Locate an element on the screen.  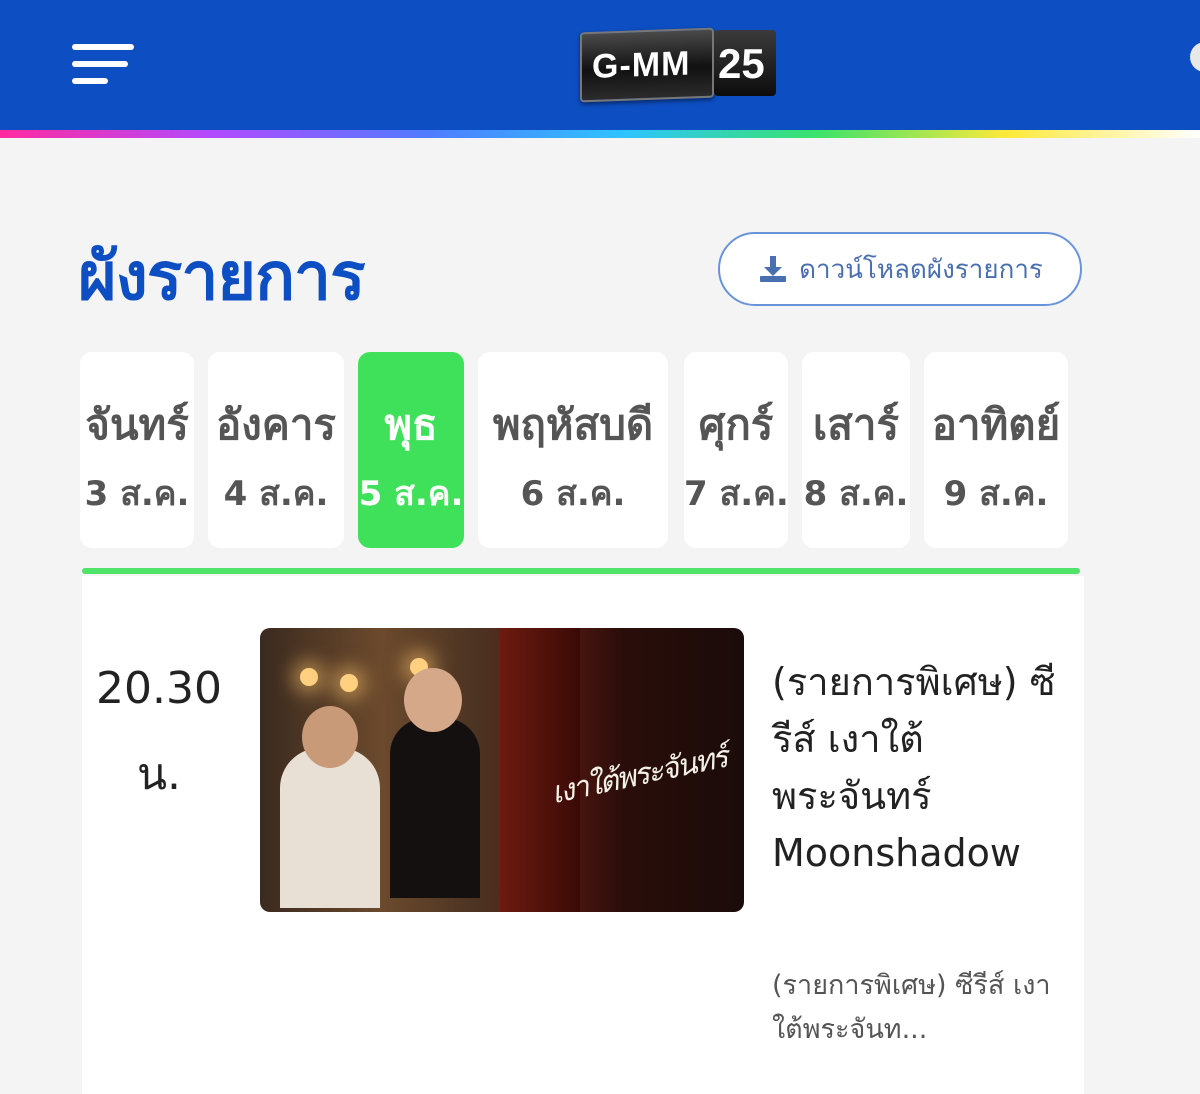
day-date: 8 ส.ค. is located at coordinates (856, 494).